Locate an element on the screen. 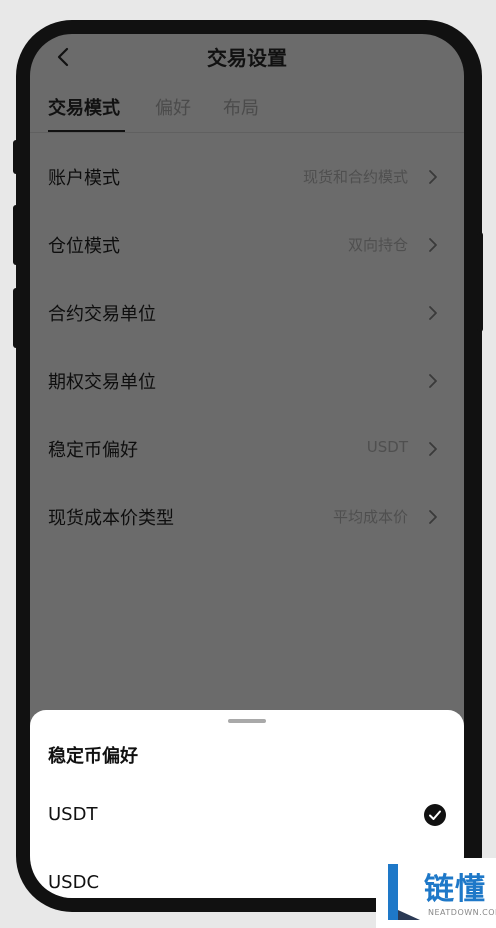 The width and height of the screenshot is (496, 928). setting-row-spot-cost-type: 现货成本价类型 平均成本价 is located at coordinates (247, 517).